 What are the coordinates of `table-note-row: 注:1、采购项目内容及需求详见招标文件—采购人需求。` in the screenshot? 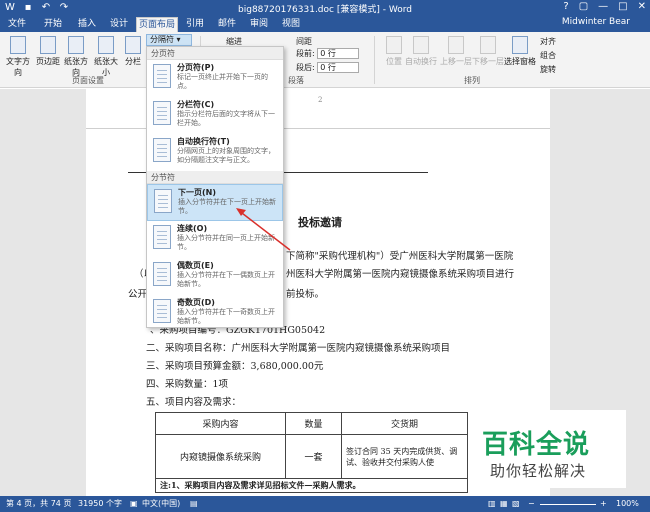 It's located at (311, 485).